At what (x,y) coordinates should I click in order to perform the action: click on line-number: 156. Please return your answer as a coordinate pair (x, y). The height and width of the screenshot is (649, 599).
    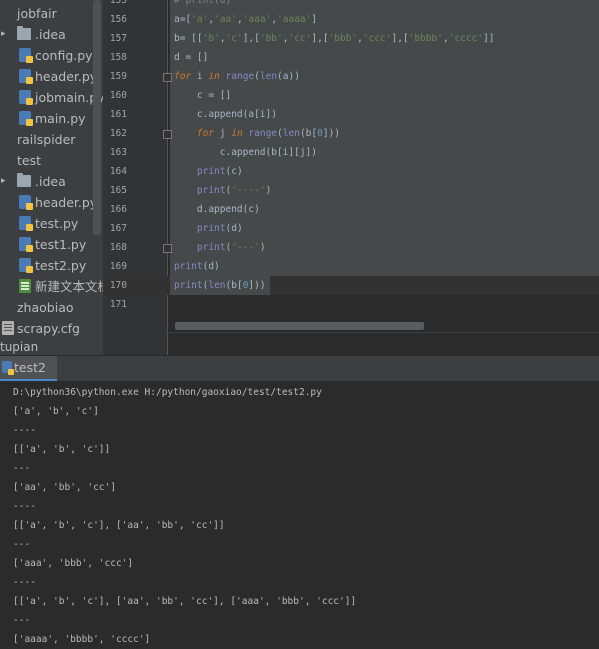
    Looking at the image, I should click on (118, 19).